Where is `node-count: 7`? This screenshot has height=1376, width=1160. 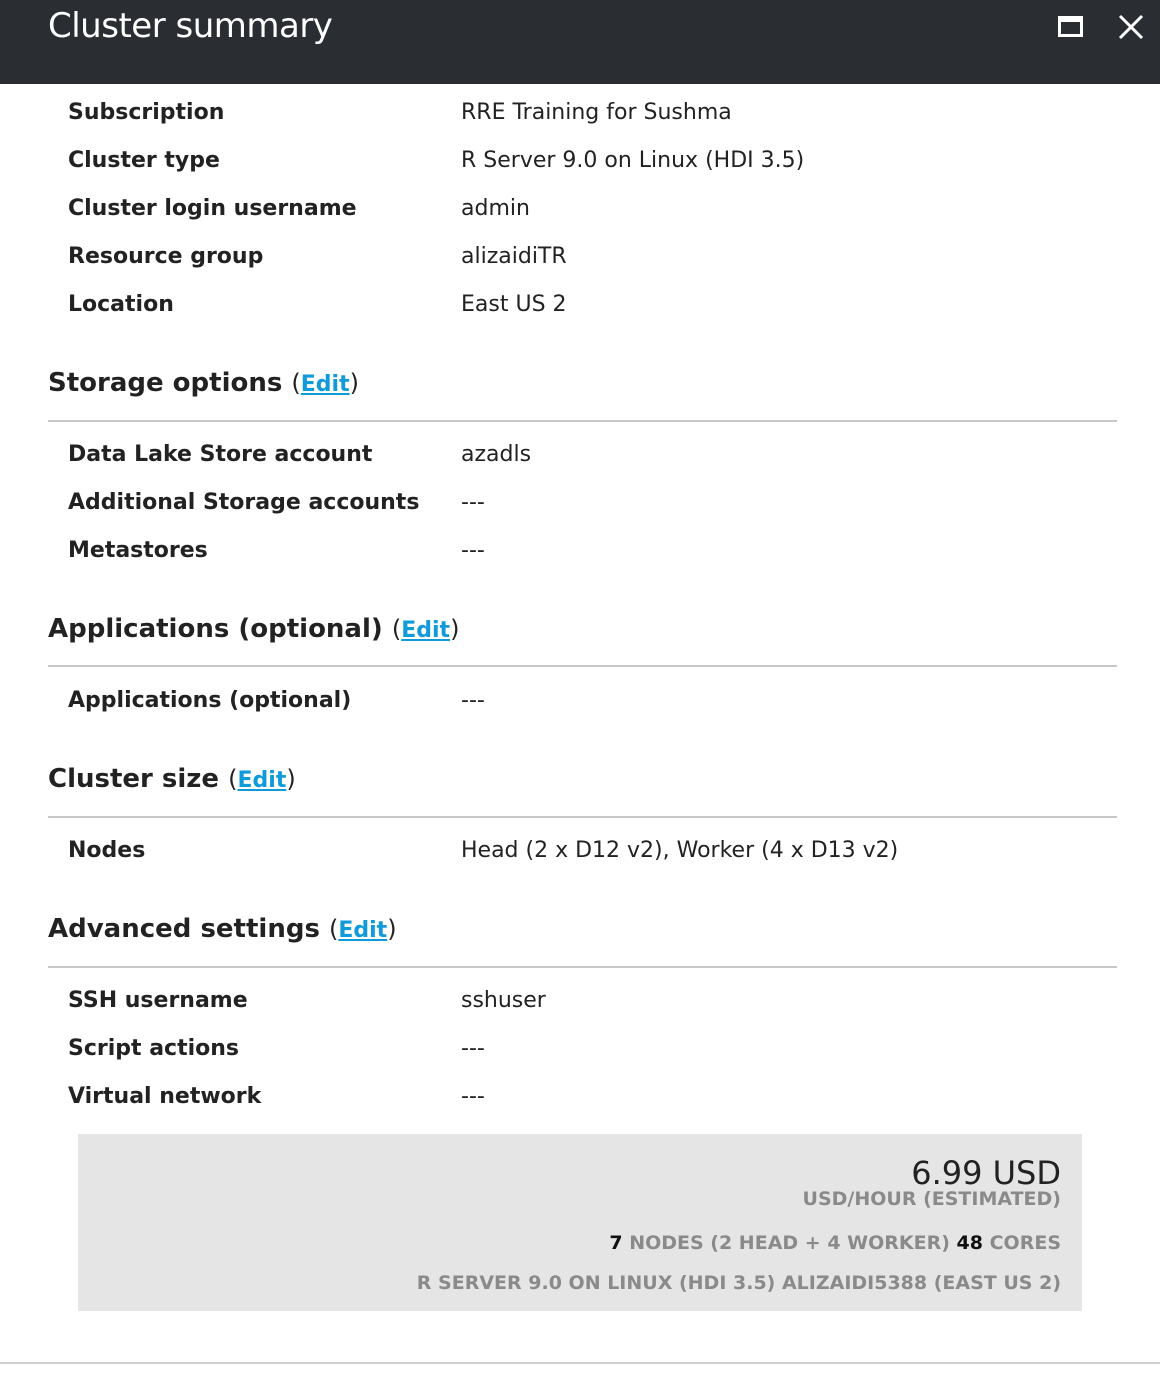 node-count: 7 is located at coordinates (616, 1243).